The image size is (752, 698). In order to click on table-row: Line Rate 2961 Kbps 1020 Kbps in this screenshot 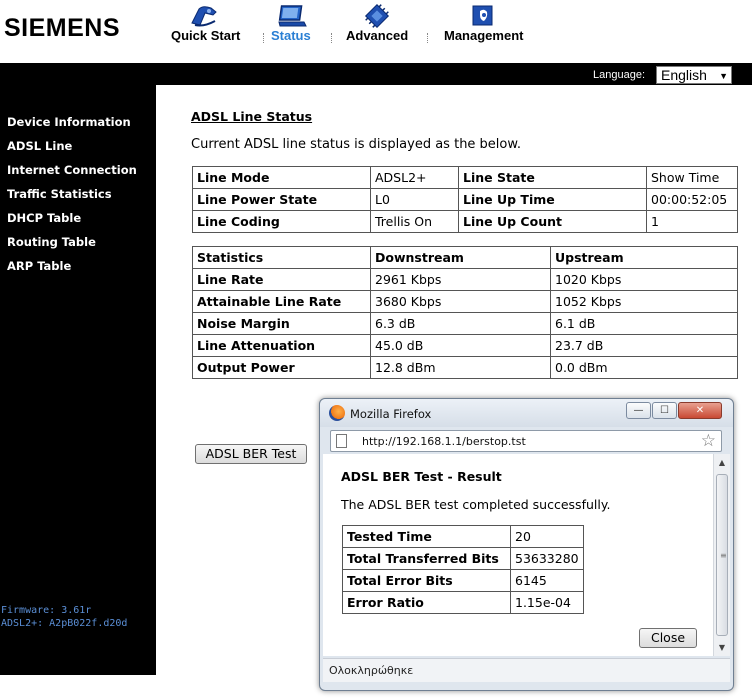, I will do `click(465, 279)`.